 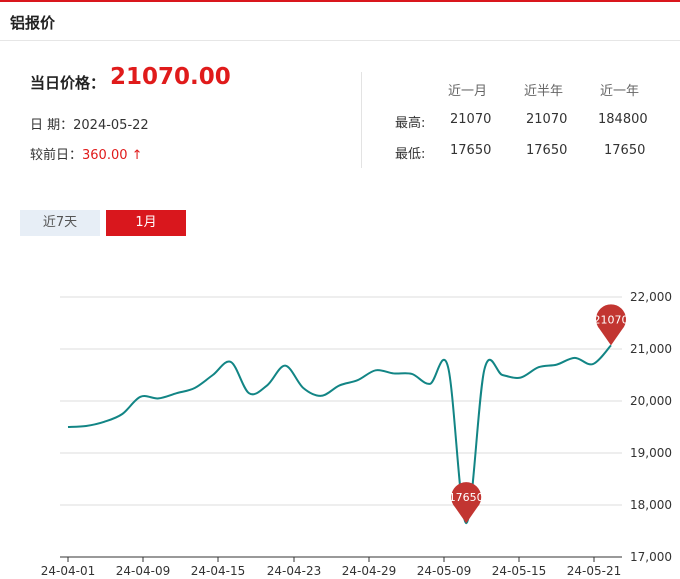 I want to click on y-tick-label: 17,000, so click(x=651, y=557).